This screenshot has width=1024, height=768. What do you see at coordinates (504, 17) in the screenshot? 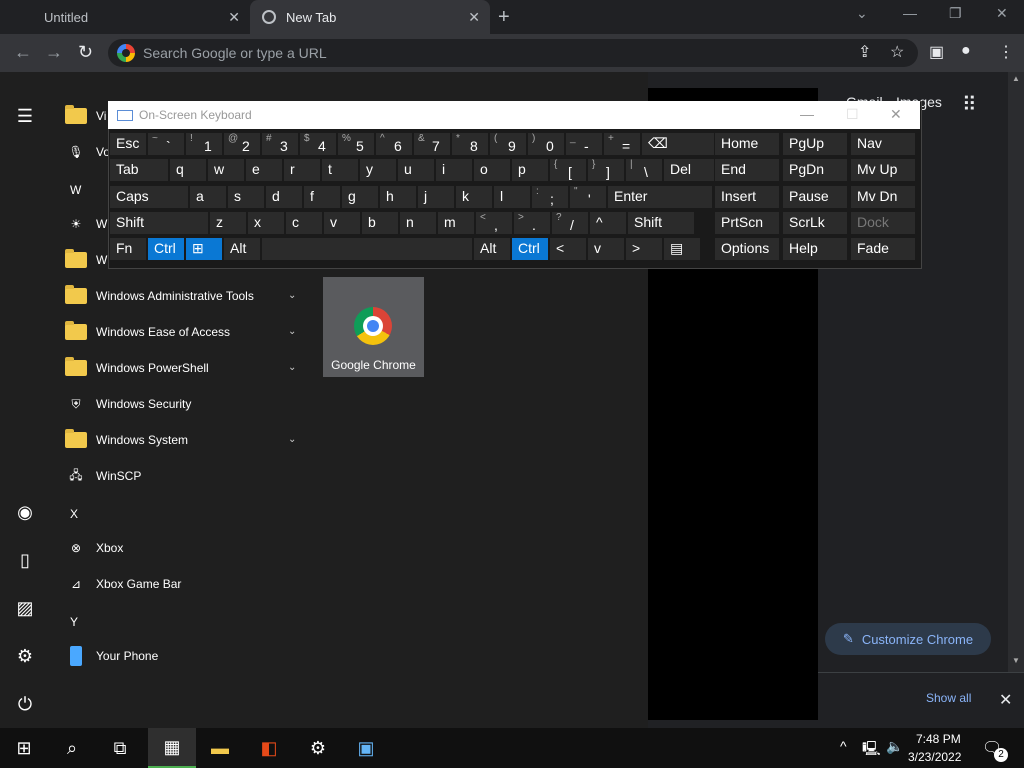
I see `new-tab-plus-icon: +` at bounding box center [504, 17].